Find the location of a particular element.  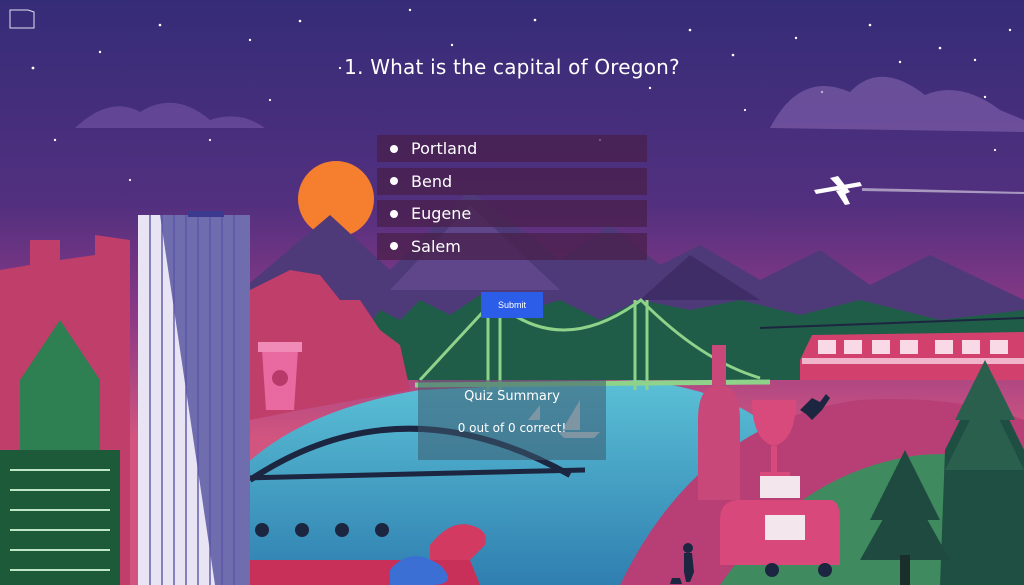

tall-tower is located at coordinates (194, 398).